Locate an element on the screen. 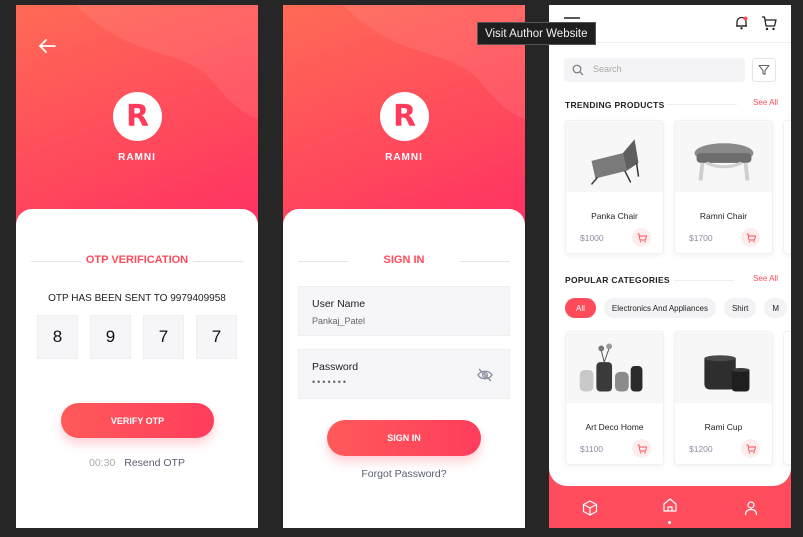 The height and width of the screenshot is (537, 803). password-value: ••••••• is located at coordinates (330, 382).